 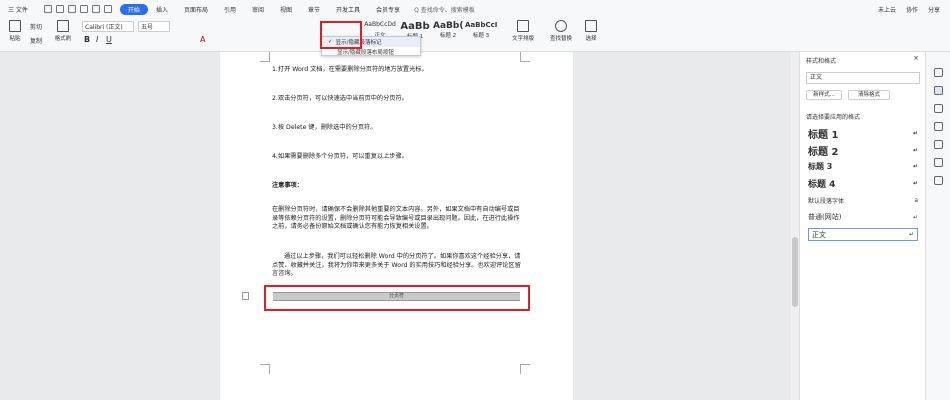 I want to click on bold-button: B, so click(x=87, y=39).